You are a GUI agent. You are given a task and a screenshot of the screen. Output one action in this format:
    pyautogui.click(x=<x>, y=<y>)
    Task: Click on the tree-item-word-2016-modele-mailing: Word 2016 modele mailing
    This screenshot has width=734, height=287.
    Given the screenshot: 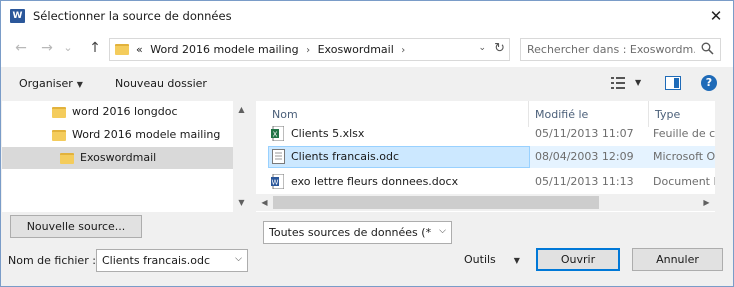 What is the action you would take?
    pyautogui.click(x=118, y=135)
    